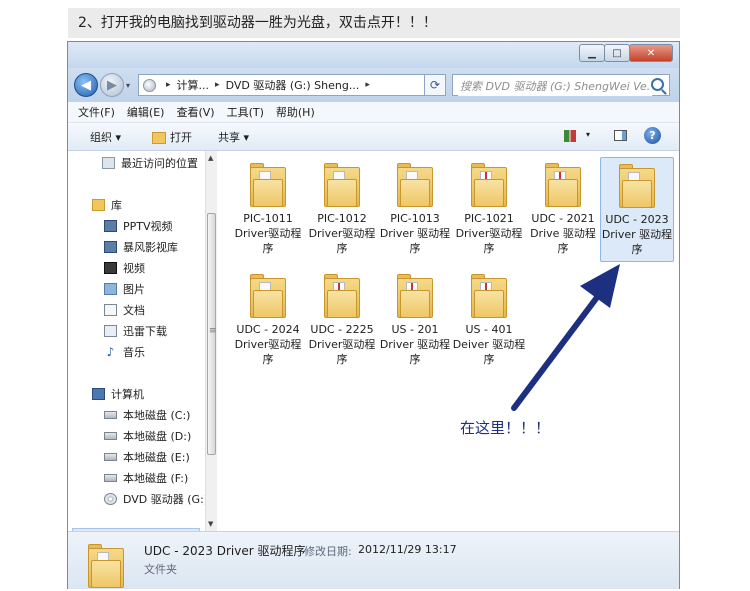  I want to click on scrollbar-thumb: ≡, so click(212, 334).